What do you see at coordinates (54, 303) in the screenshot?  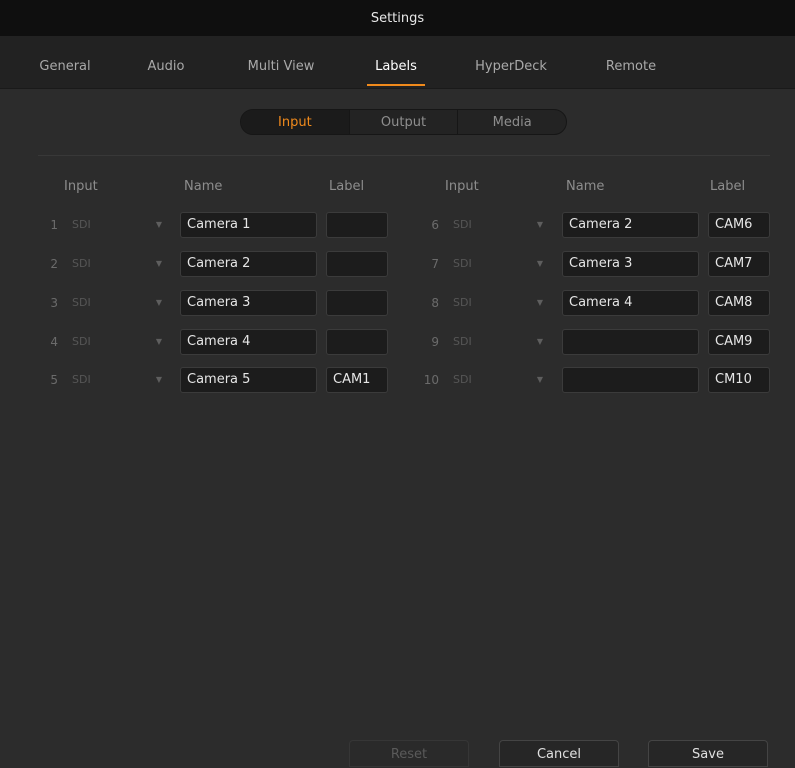 I see `row-number: 3` at bounding box center [54, 303].